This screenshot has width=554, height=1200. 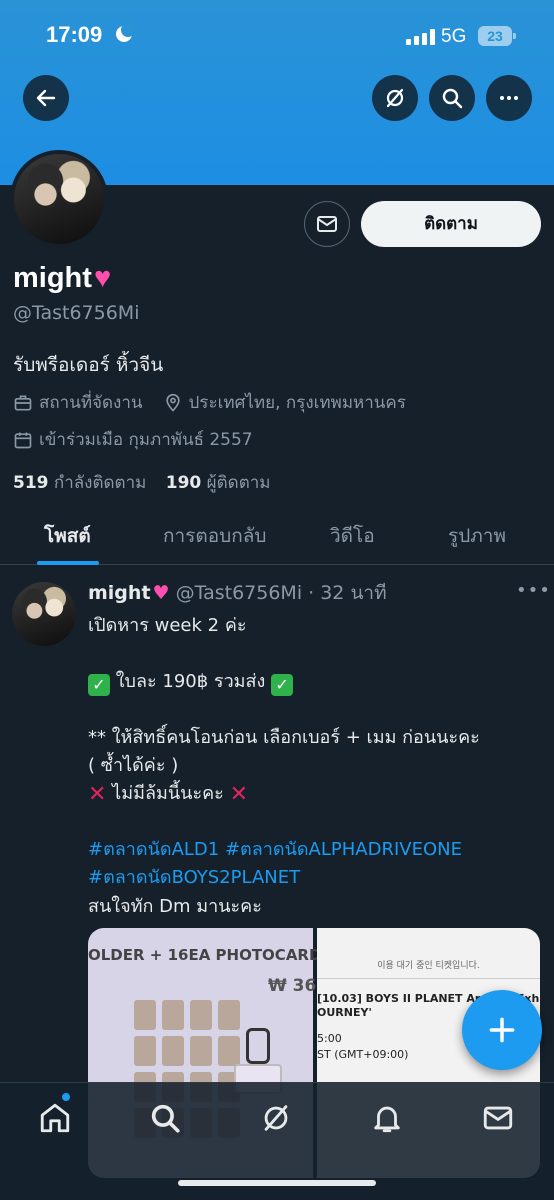 What do you see at coordinates (44, 614) in the screenshot?
I see `post-author-avatar` at bounding box center [44, 614].